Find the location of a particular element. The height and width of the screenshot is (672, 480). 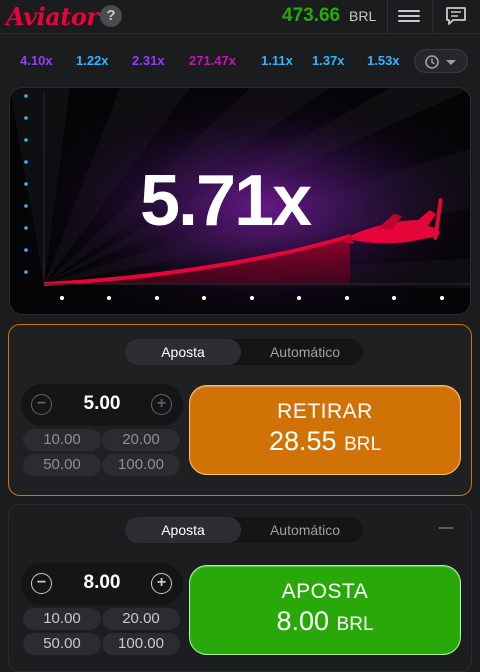

remove-panel-button is located at coordinates (446, 528).